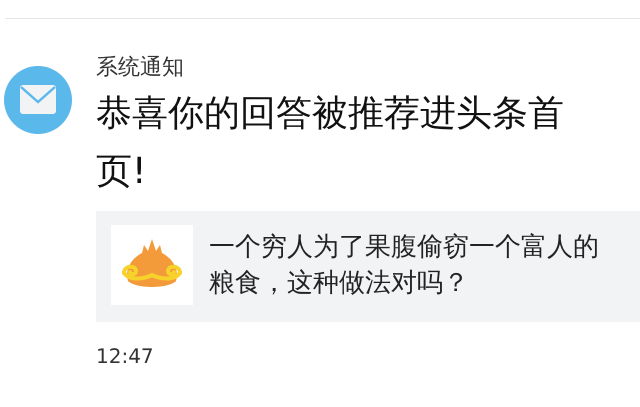  I want to click on timestamp: 12:47, so click(125, 356).